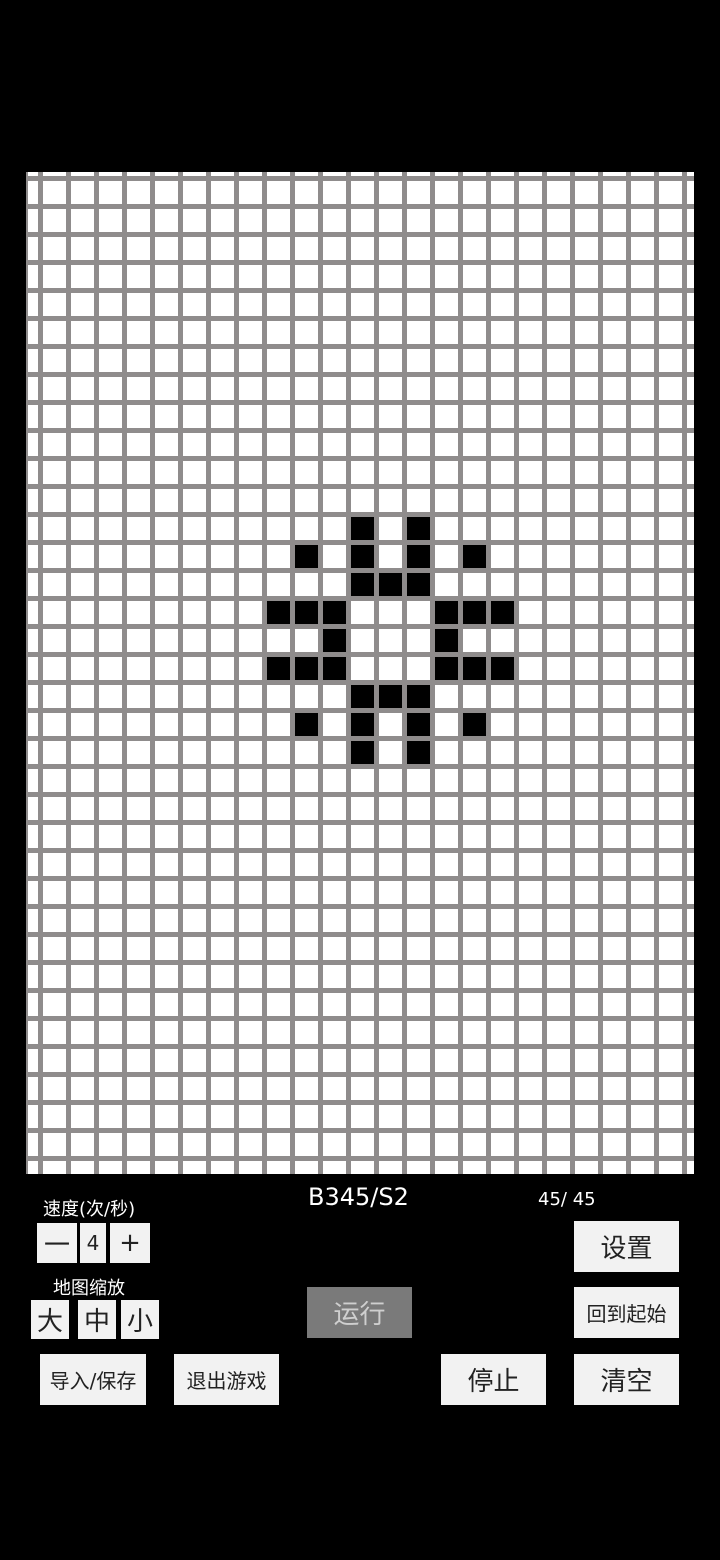 The image size is (720, 1560). What do you see at coordinates (626, 1379) in the screenshot?
I see `clear-button: 清空` at bounding box center [626, 1379].